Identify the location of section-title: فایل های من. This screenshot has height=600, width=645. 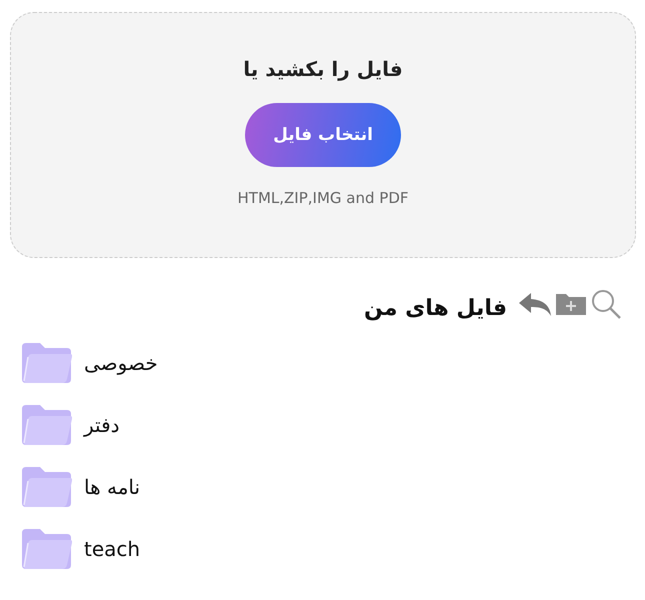
(435, 308).